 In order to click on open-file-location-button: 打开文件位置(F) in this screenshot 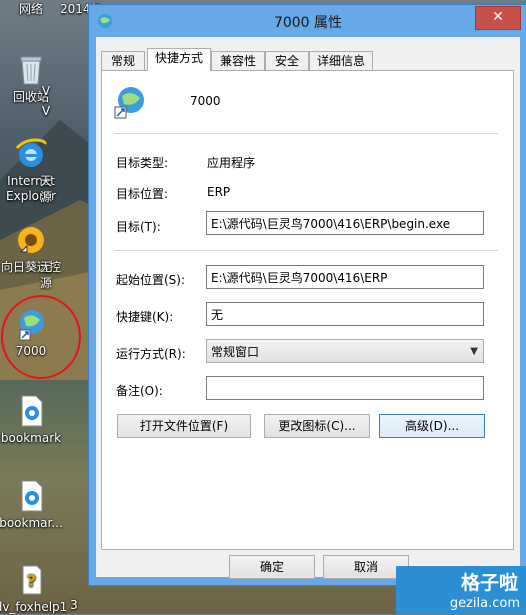, I will do `click(184, 426)`.